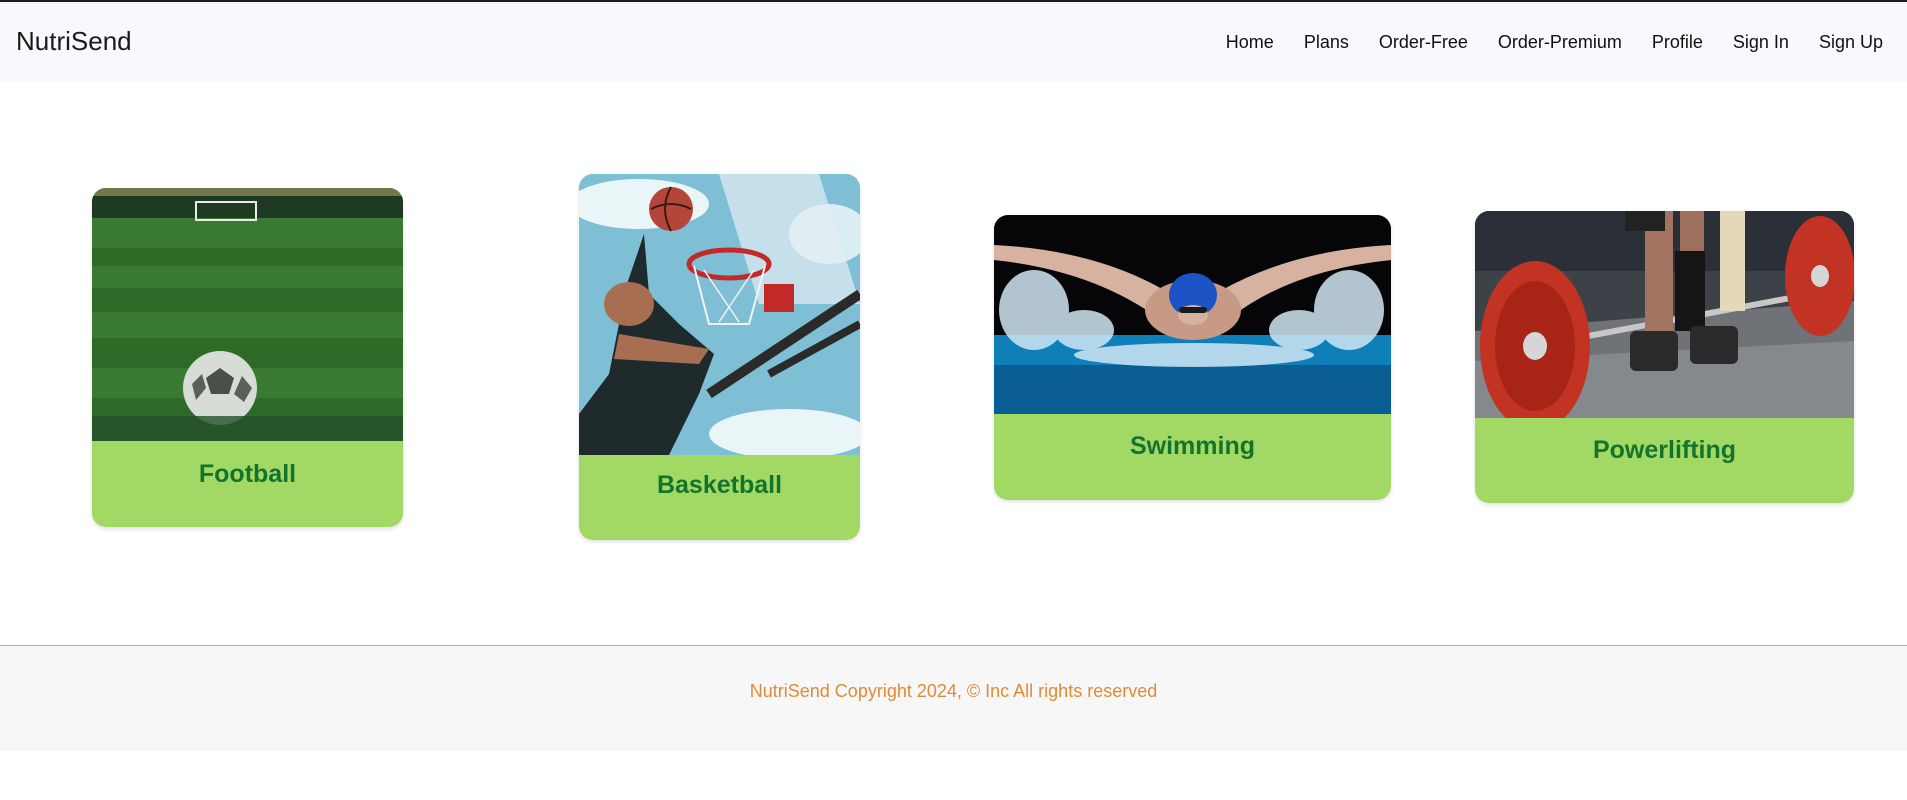 This screenshot has height=800, width=1907. I want to click on card-label: Football, so click(247, 474).